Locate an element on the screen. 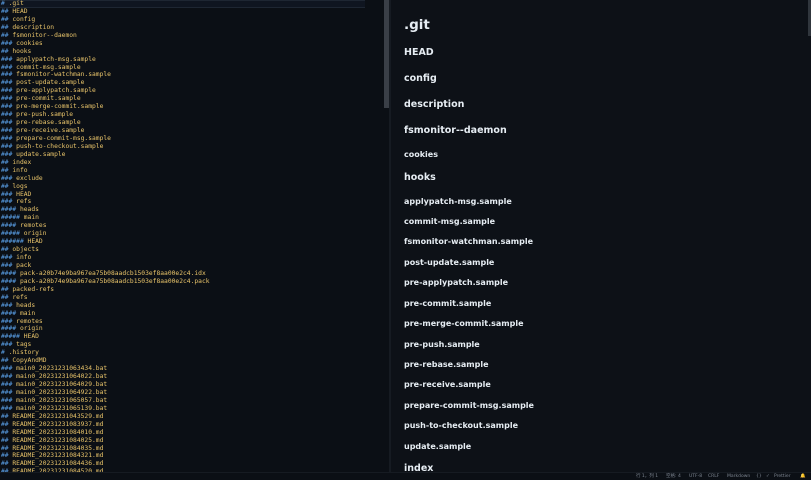 This screenshot has width=811, height=480. heading-text: main0_20231231064022.bat is located at coordinates (62, 377).